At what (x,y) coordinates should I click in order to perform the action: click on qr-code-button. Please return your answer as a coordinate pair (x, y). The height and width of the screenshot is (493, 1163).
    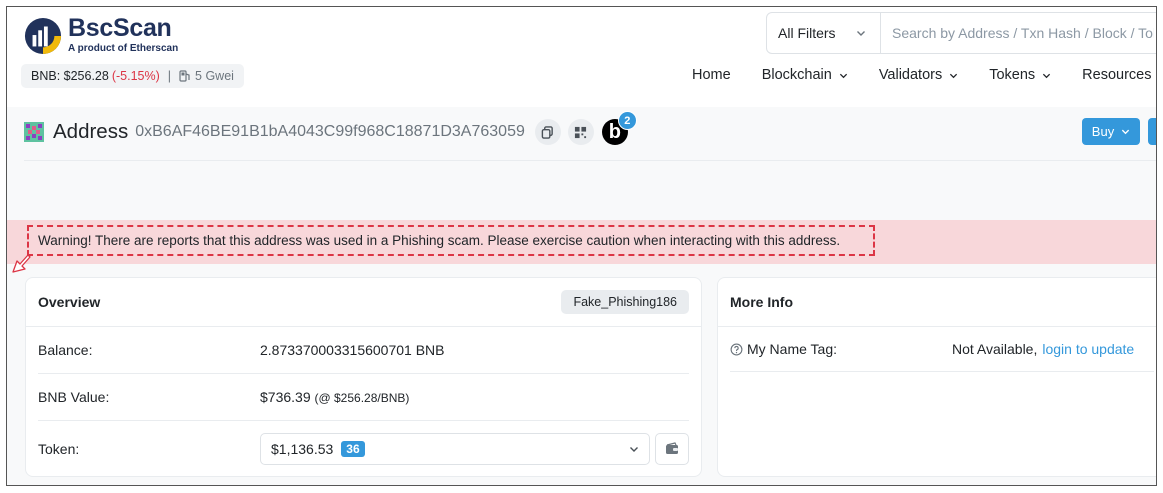
    Looking at the image, I should click on (580, 132).